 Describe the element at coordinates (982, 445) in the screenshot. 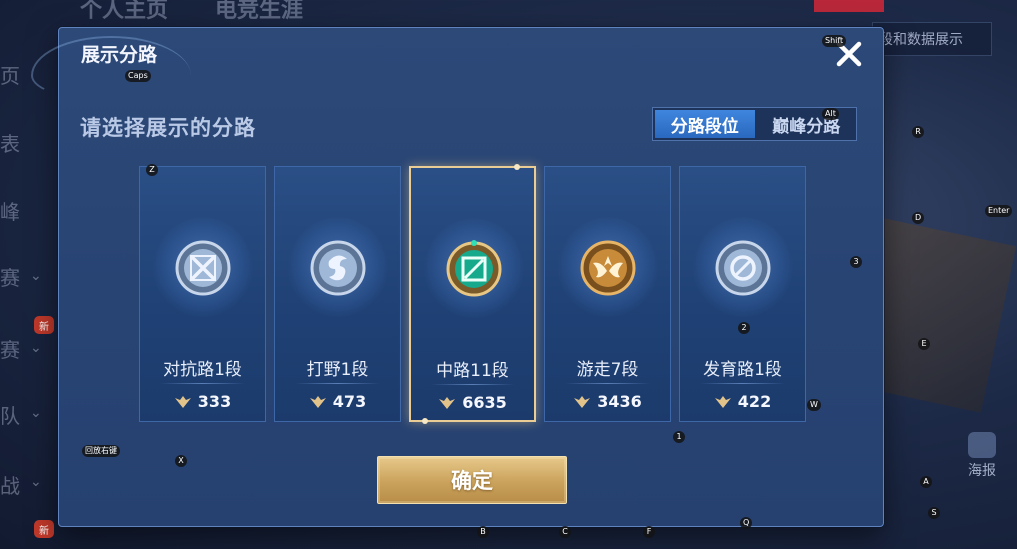

I see `poster-icon` at that location.